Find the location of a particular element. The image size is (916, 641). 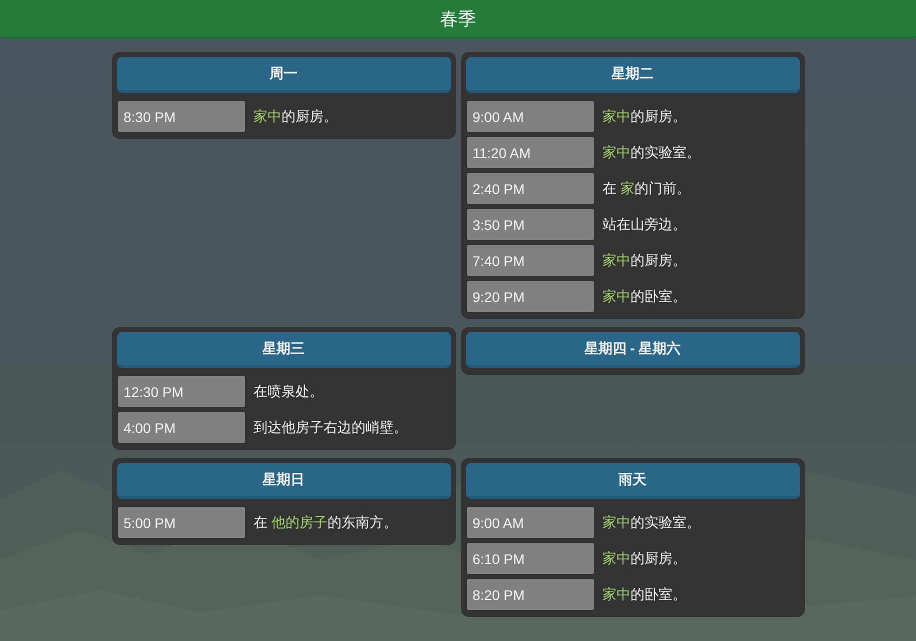

time-cell: 9:20 PM is located at coordinates (530, 296).